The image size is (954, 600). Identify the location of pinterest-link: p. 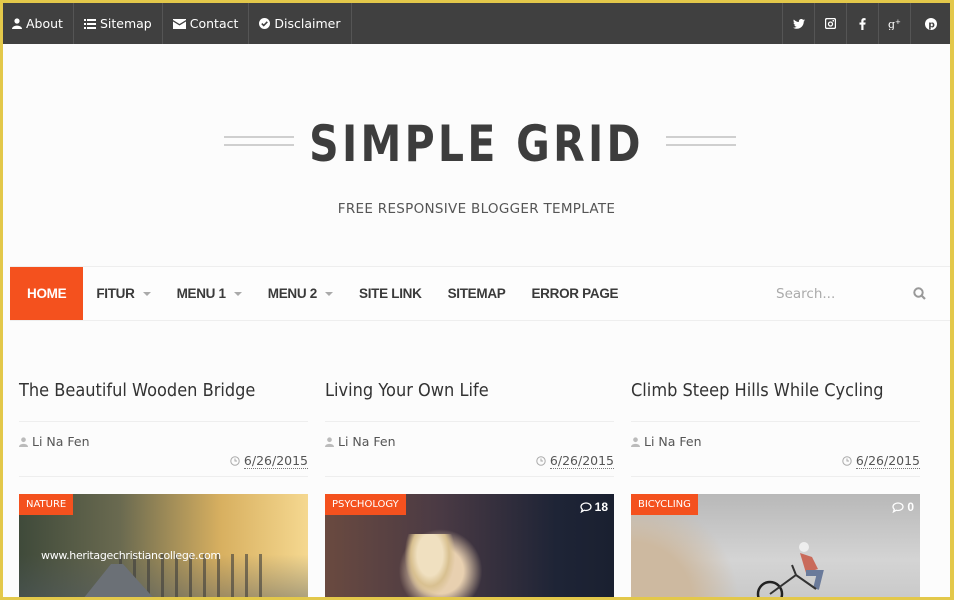
(930, 23).